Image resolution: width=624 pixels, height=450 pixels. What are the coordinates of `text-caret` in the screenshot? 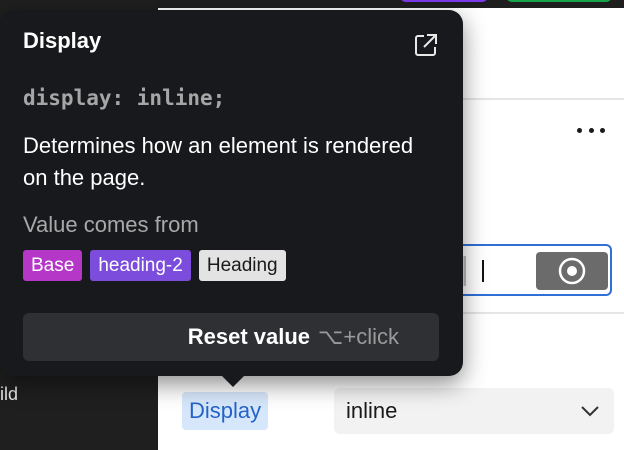 It's located at (483, 271).